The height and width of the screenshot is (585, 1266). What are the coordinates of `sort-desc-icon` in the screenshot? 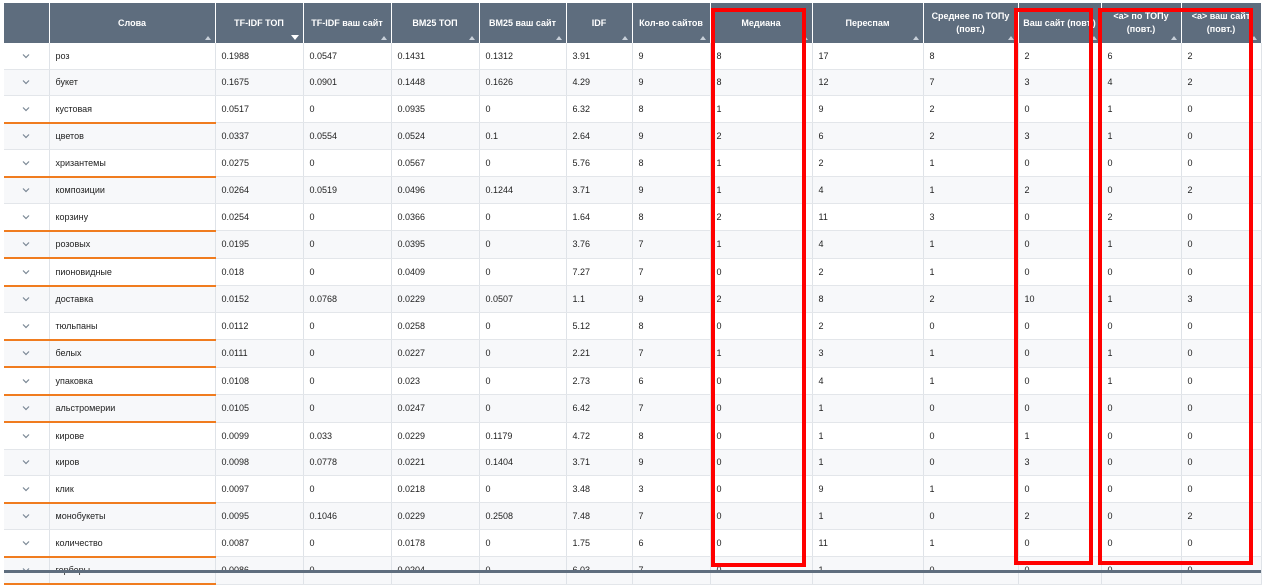 It's located at (294, 37).